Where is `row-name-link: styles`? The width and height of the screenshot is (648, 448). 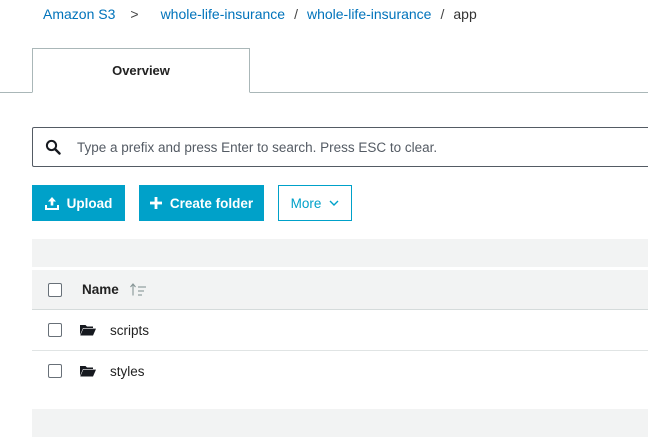 row-name-link: styles is located at coordinates (127, 371).